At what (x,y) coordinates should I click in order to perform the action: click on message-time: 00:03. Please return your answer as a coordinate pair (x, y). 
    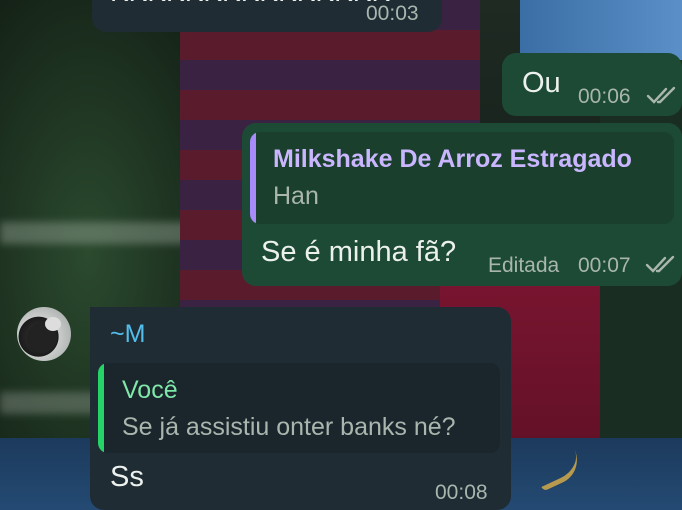
    Looking at the image, I should click on (392, 13).